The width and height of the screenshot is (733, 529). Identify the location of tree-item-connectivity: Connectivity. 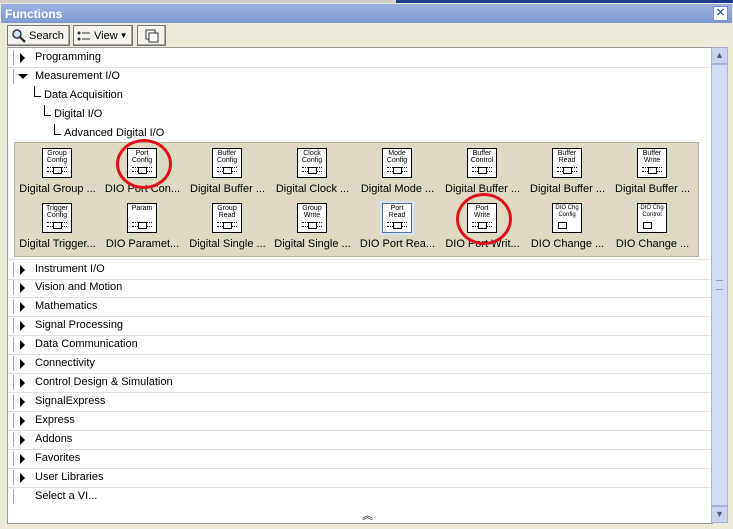
(360, 364).